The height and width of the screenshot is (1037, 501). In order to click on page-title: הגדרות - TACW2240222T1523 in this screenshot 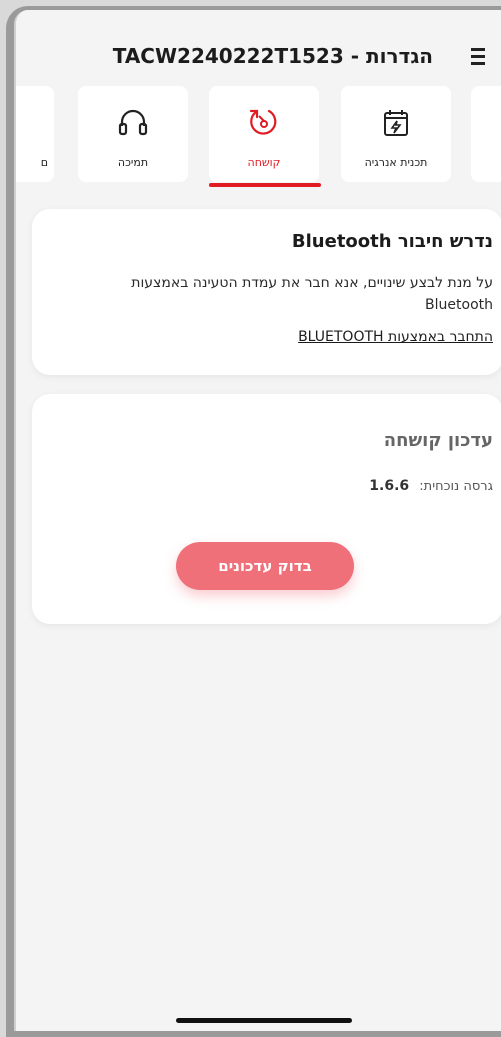, I will do `click(272, 56)`.